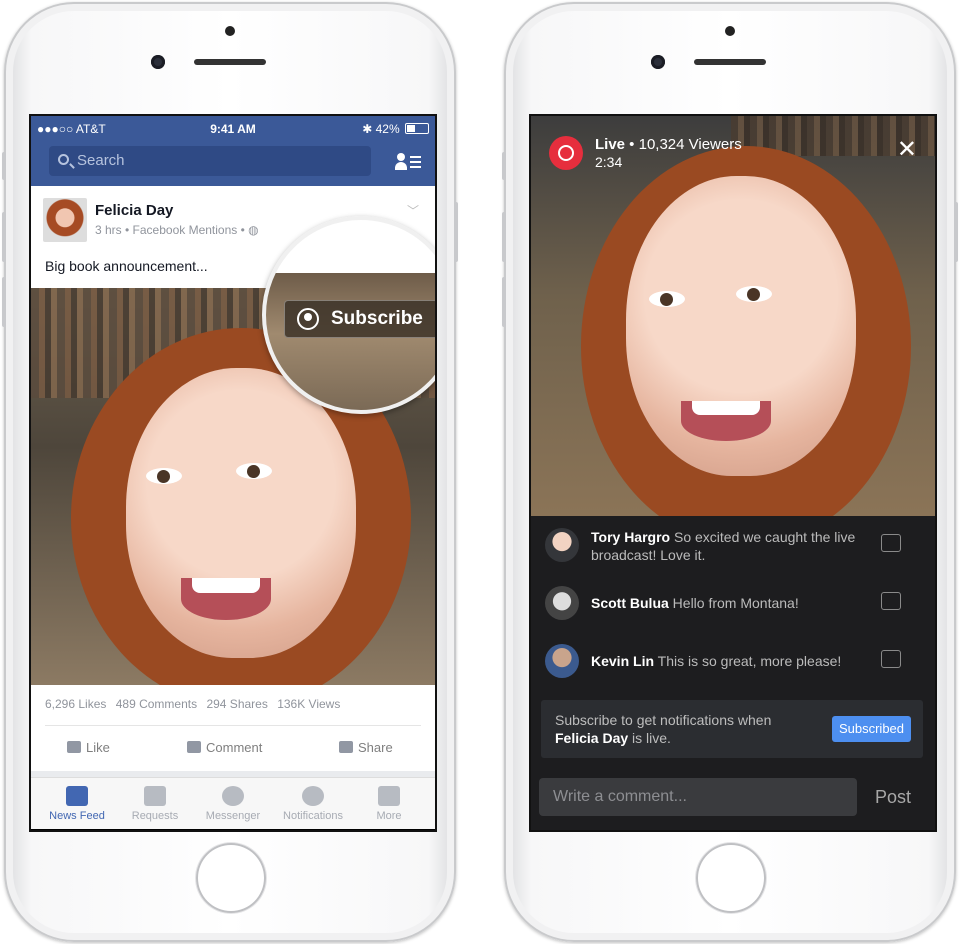 Image resolution: width=960 pixels, height=944 pixels. I want to click on tab-requests: Requests, so click(155, 803).